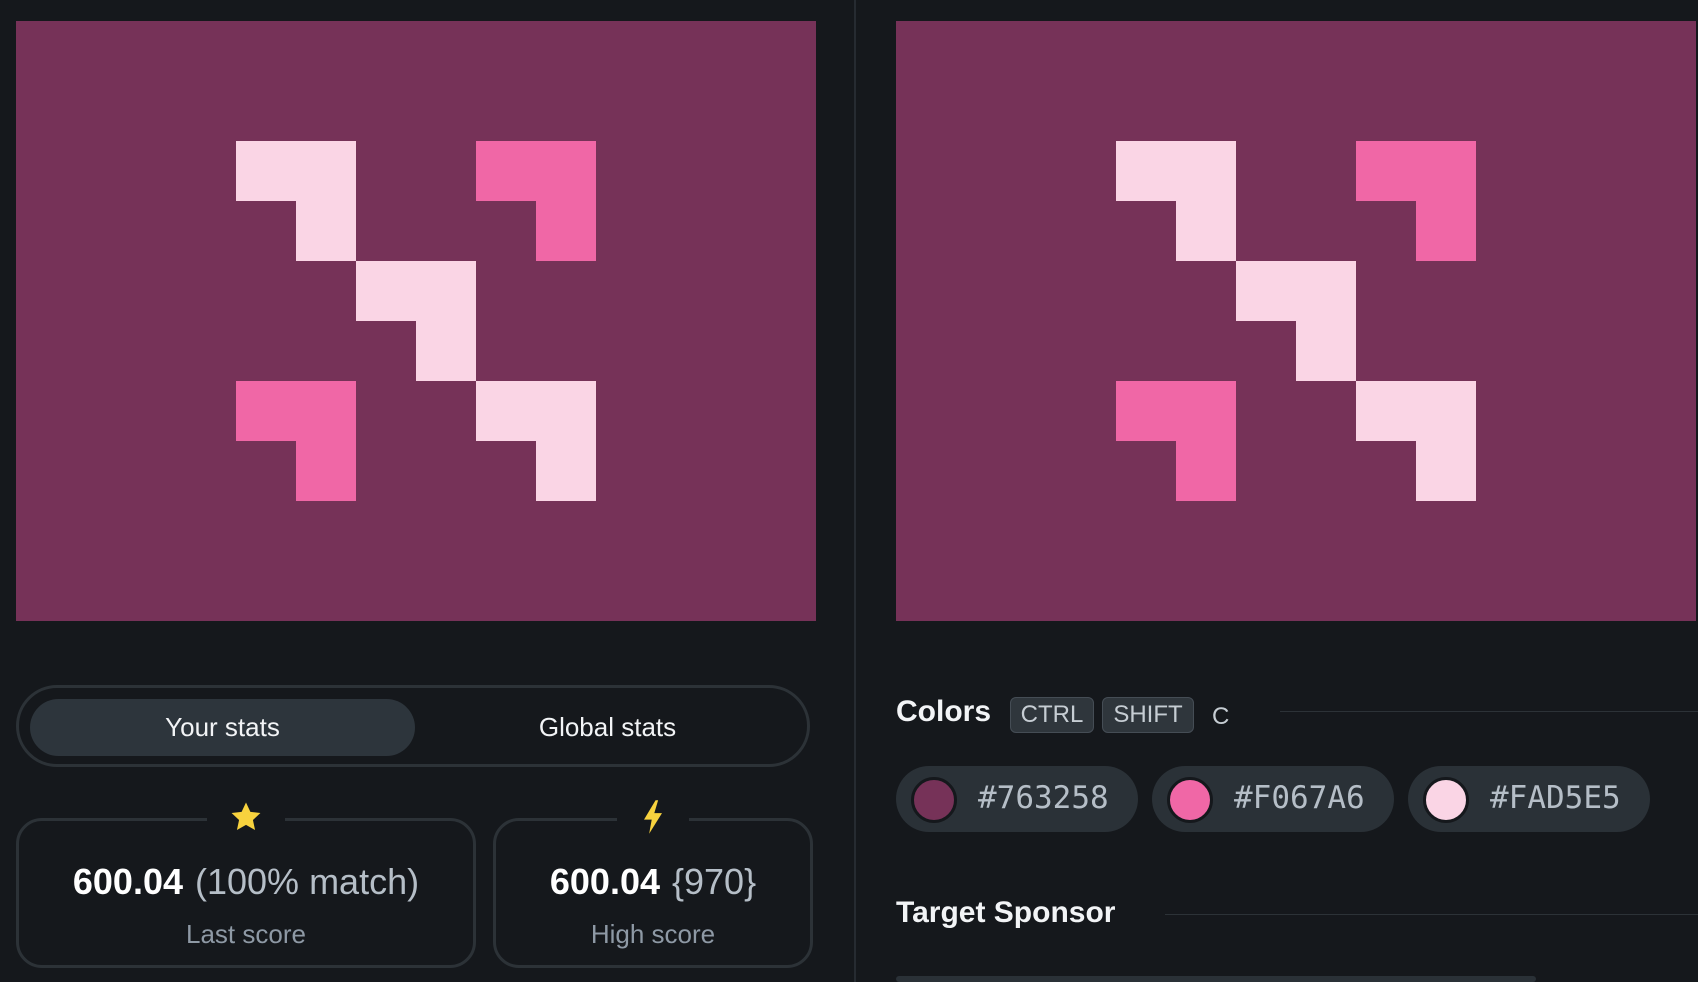  What do you see at coordinates (653, 934) in the screenshot?
I see `high-score-label: High score` at bounding box center [653, 934].